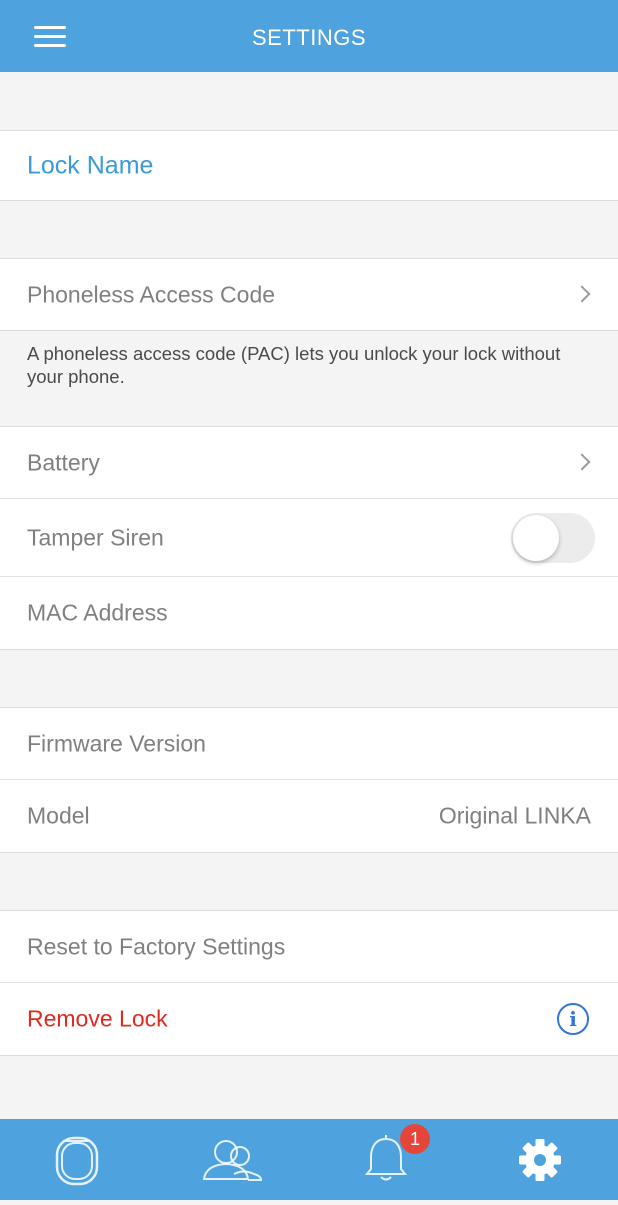 The width and height of the screenshot is (618, 1205). What do you see at coordinates (514, 815) in the screenshot?
I see `model-value: Original LINKA` at bounding box center [514, 815].